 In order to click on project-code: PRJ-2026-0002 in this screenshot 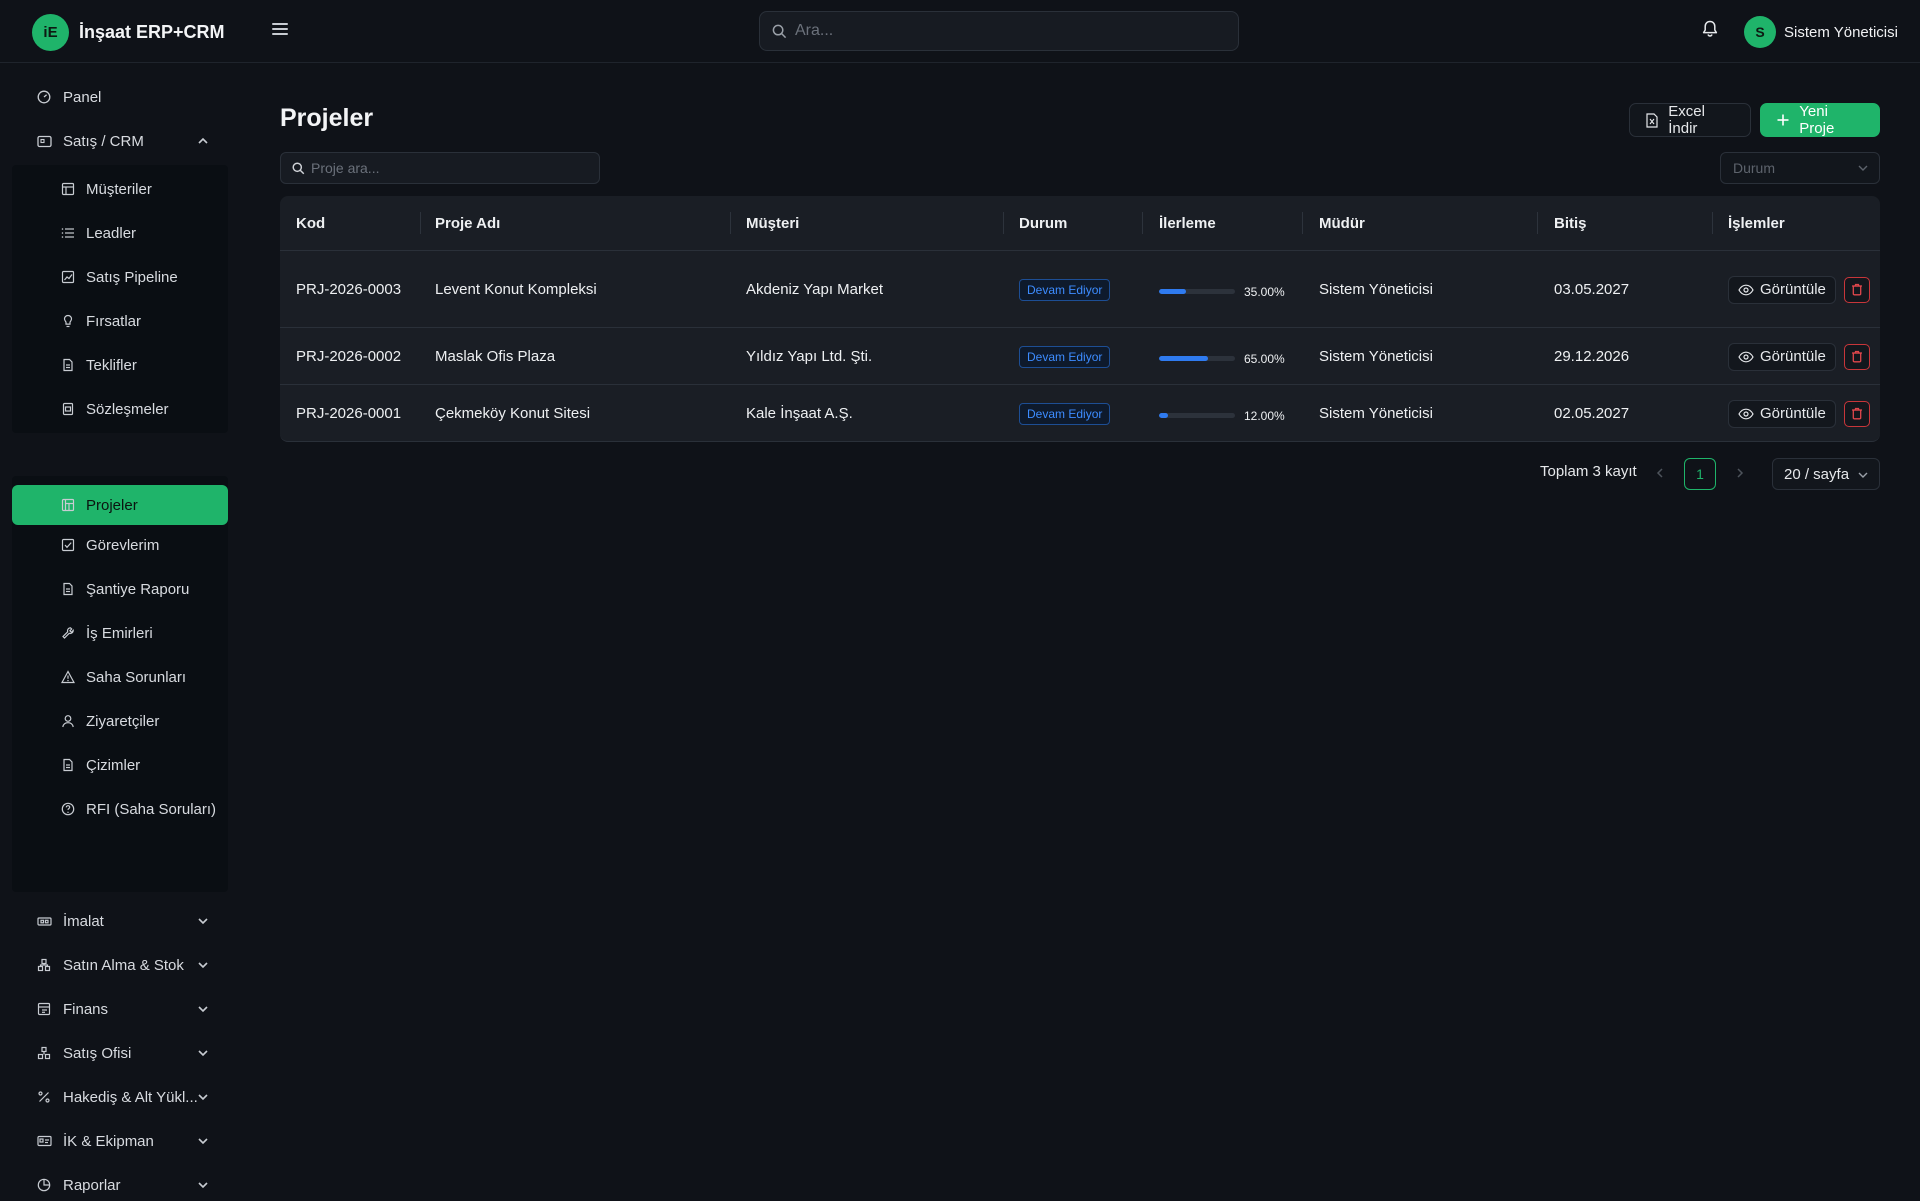, I will do `click(349, 356)`.